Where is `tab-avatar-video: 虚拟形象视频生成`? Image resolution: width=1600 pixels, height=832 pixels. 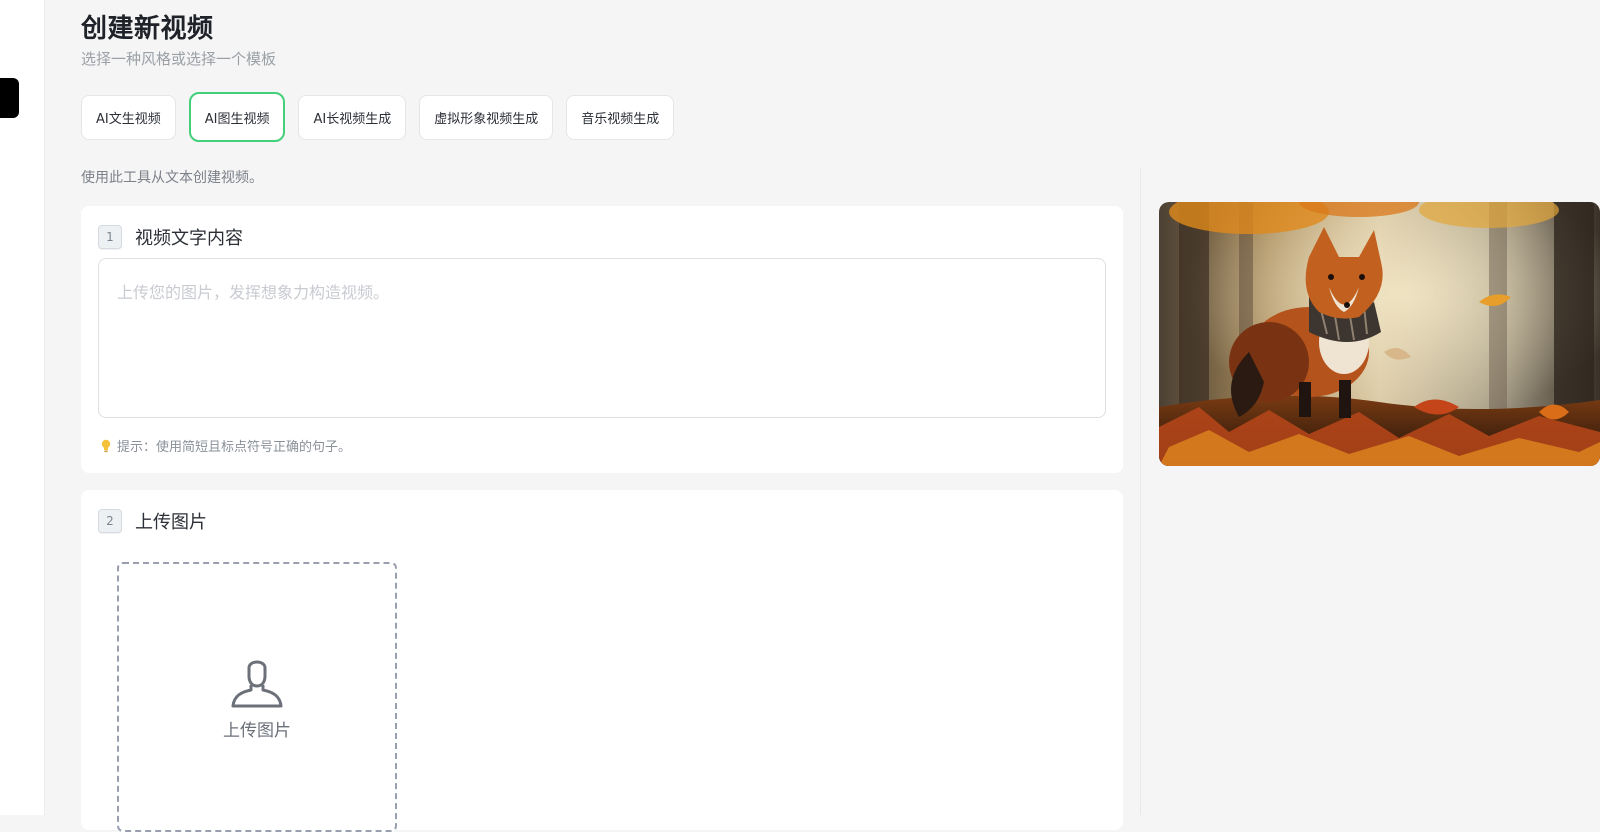
tab-avatar-video: 虚拟形象视频生成 is located at coordinates (486, 117).